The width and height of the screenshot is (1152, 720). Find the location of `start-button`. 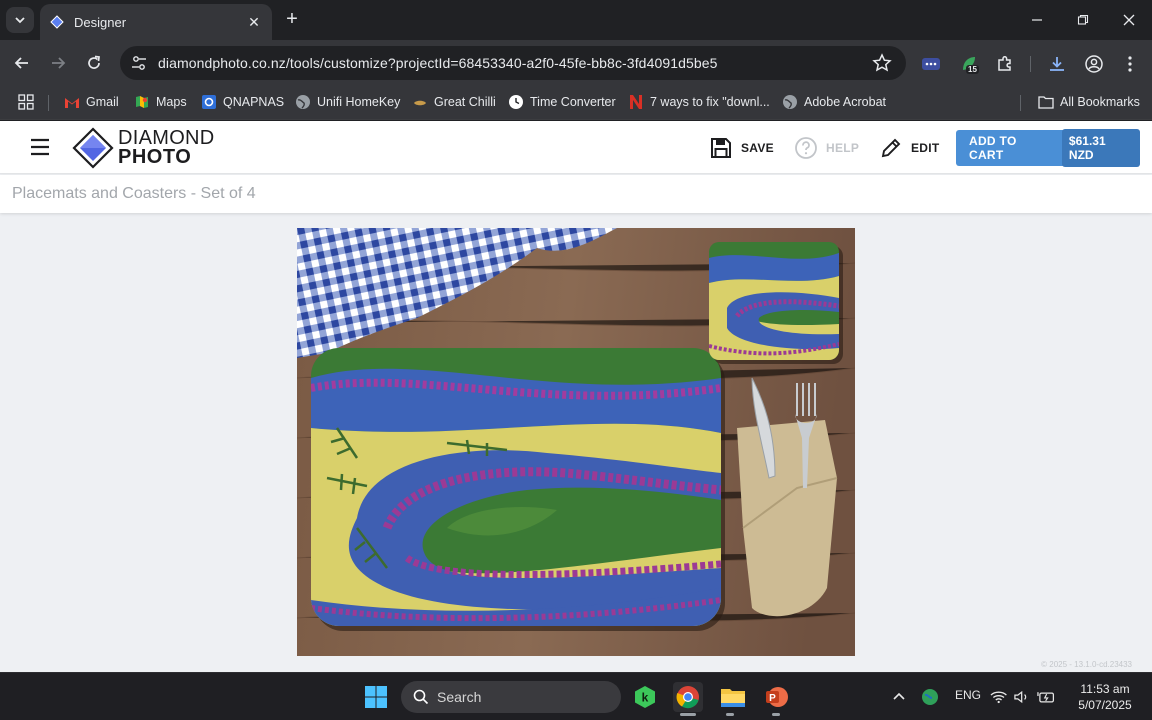

start-button is located at coordinates (376, 697).